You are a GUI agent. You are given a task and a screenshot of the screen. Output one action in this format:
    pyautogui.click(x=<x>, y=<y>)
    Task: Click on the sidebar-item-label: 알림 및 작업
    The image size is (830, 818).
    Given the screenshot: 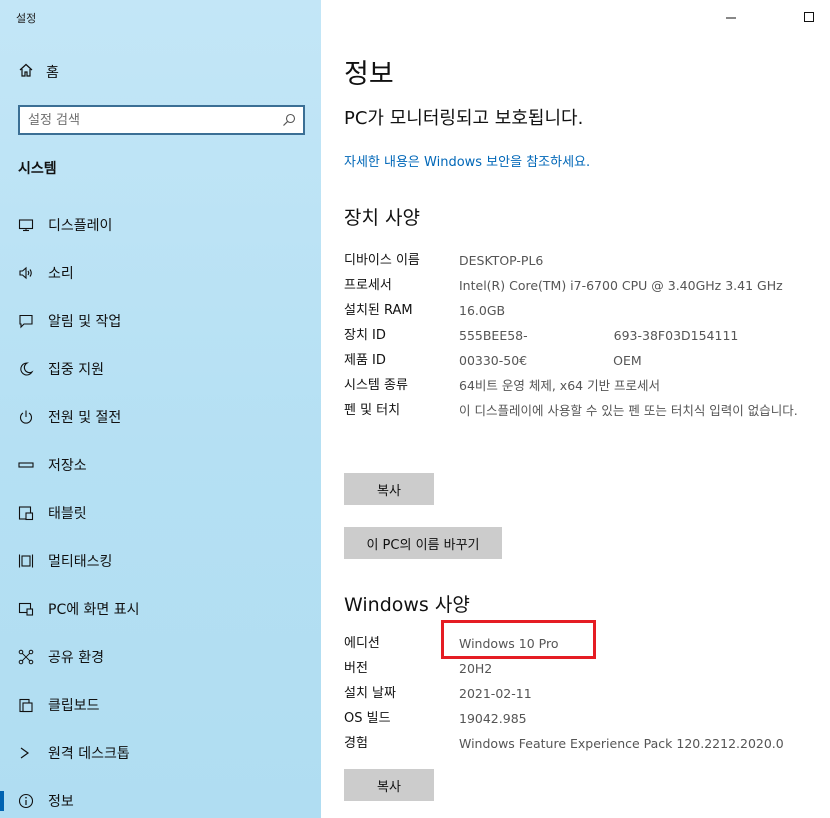 What is the action you would take?
    pyautogui.click(x=85, y=322)
    